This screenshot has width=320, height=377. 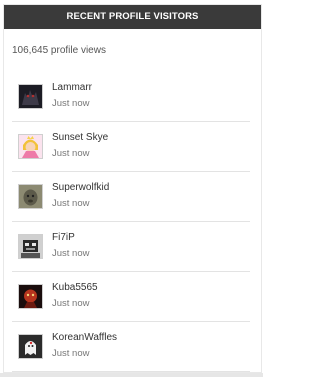 What do you see at coordinates (30, 196) in the screenshot?
I see `wolf-face-avatar-icon` at bounding box center [30, 196].